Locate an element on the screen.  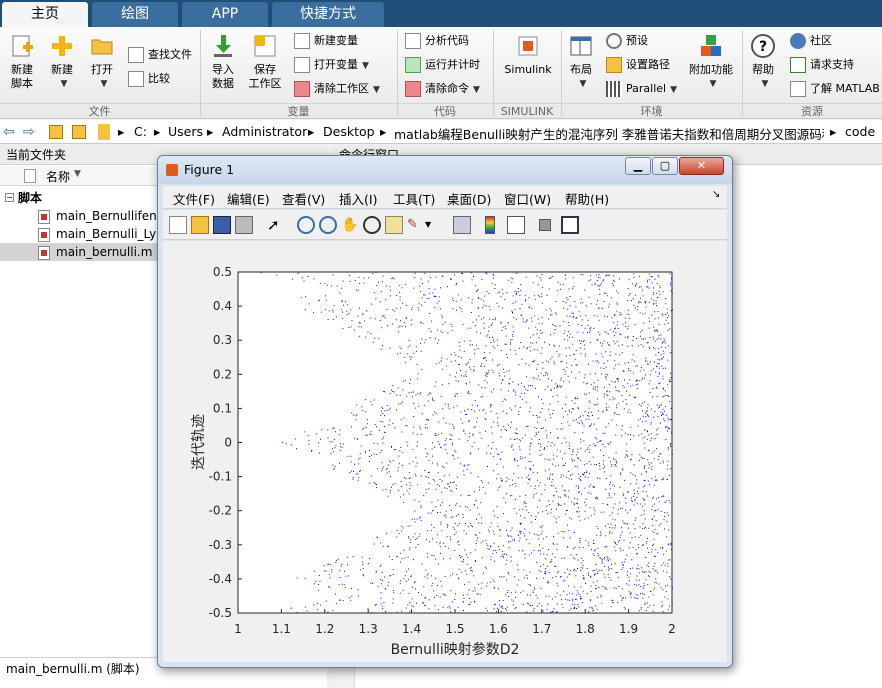
set-path-label: 设置路径 is located at coordinates (648, 64).